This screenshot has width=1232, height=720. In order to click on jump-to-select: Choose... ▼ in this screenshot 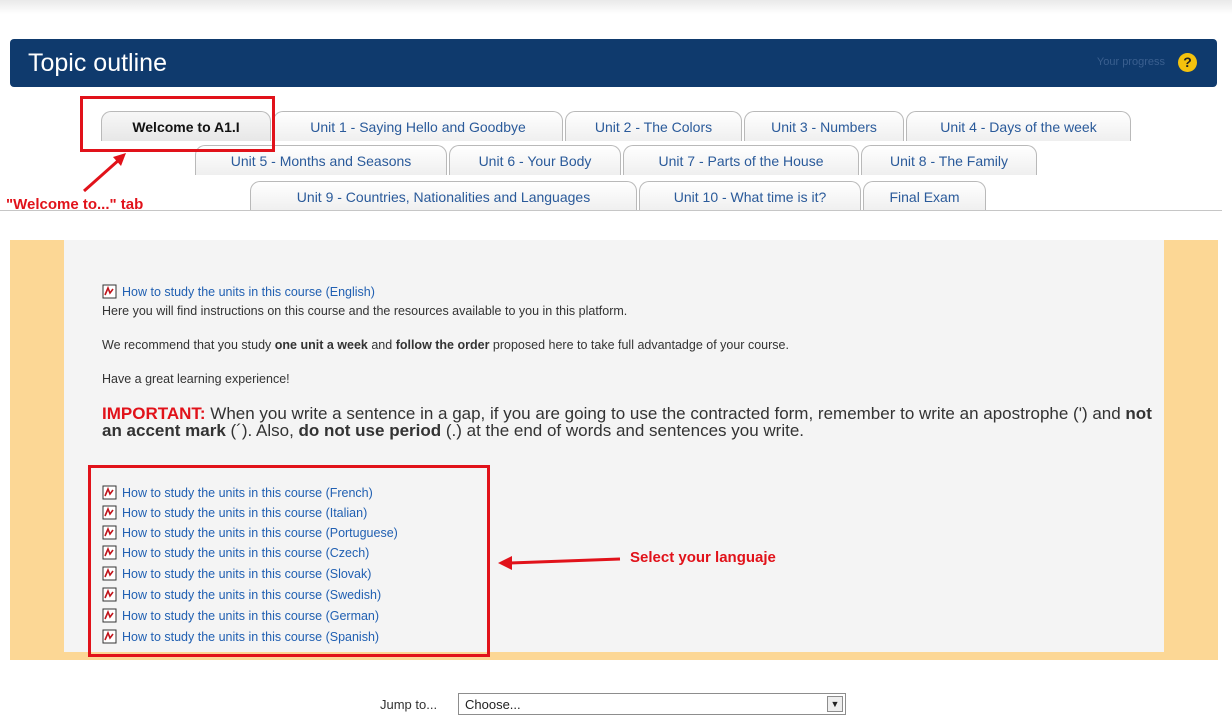, I will do `click(652, 704)`.